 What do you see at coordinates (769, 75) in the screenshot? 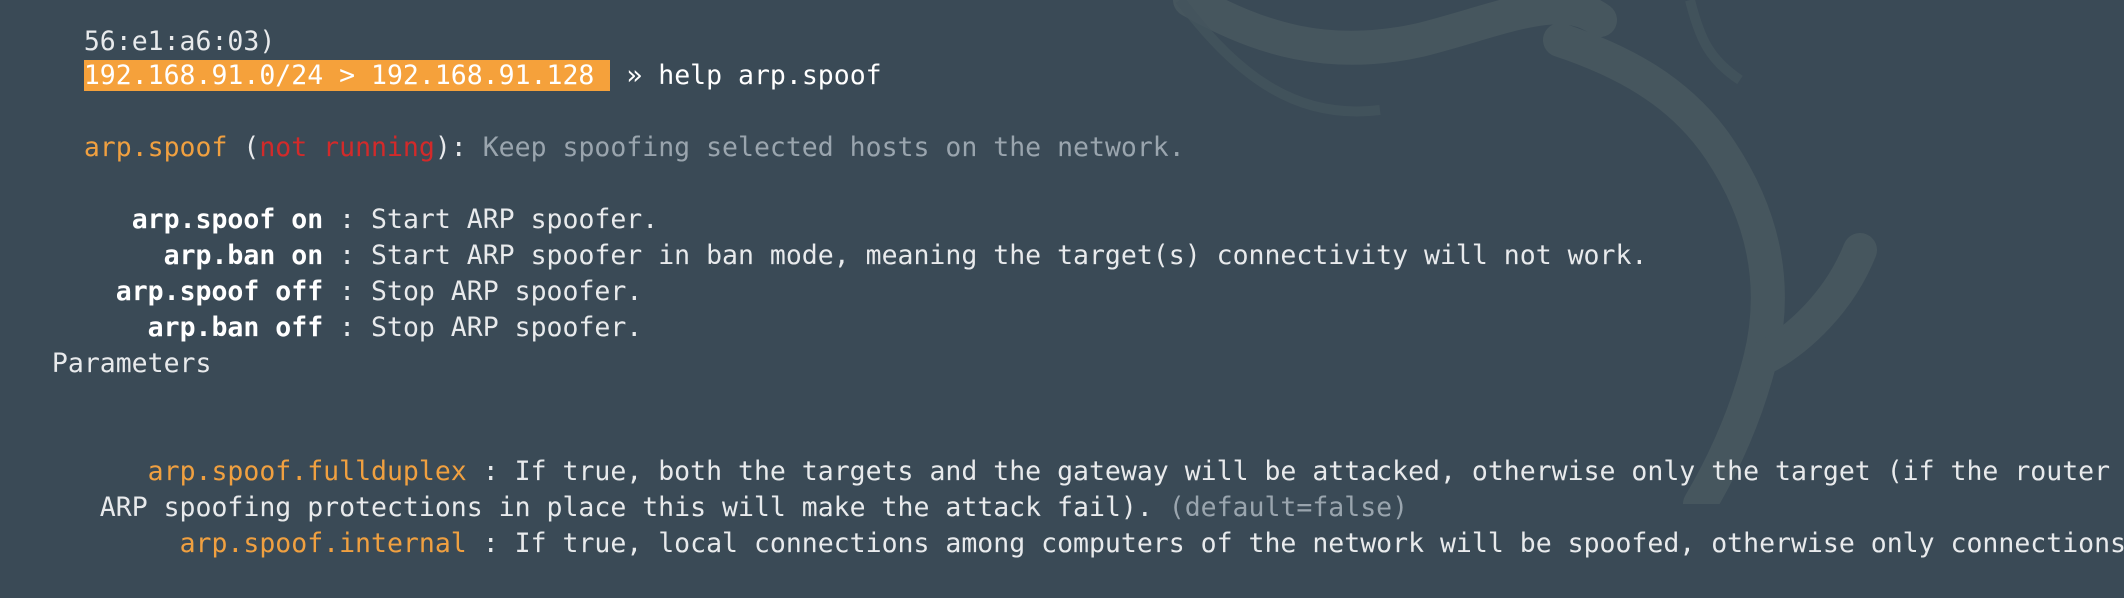
I see `command-text: help arp.spoof` at bounding box center [769, 75].